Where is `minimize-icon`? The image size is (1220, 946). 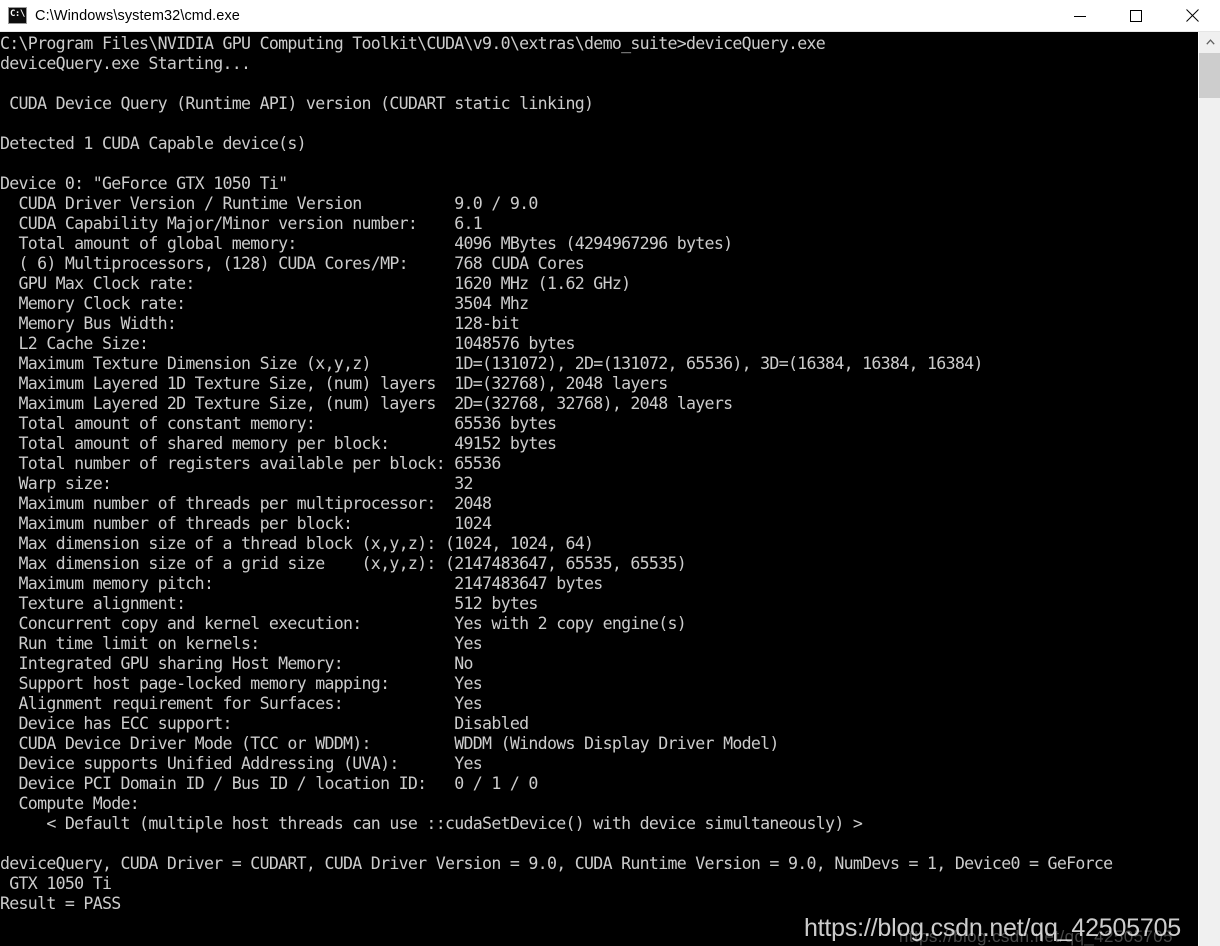 minimize-icon is located at coordinates (1080, 16).